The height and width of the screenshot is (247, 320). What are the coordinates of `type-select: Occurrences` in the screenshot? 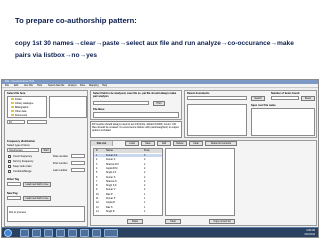 It's located at (23, 150).